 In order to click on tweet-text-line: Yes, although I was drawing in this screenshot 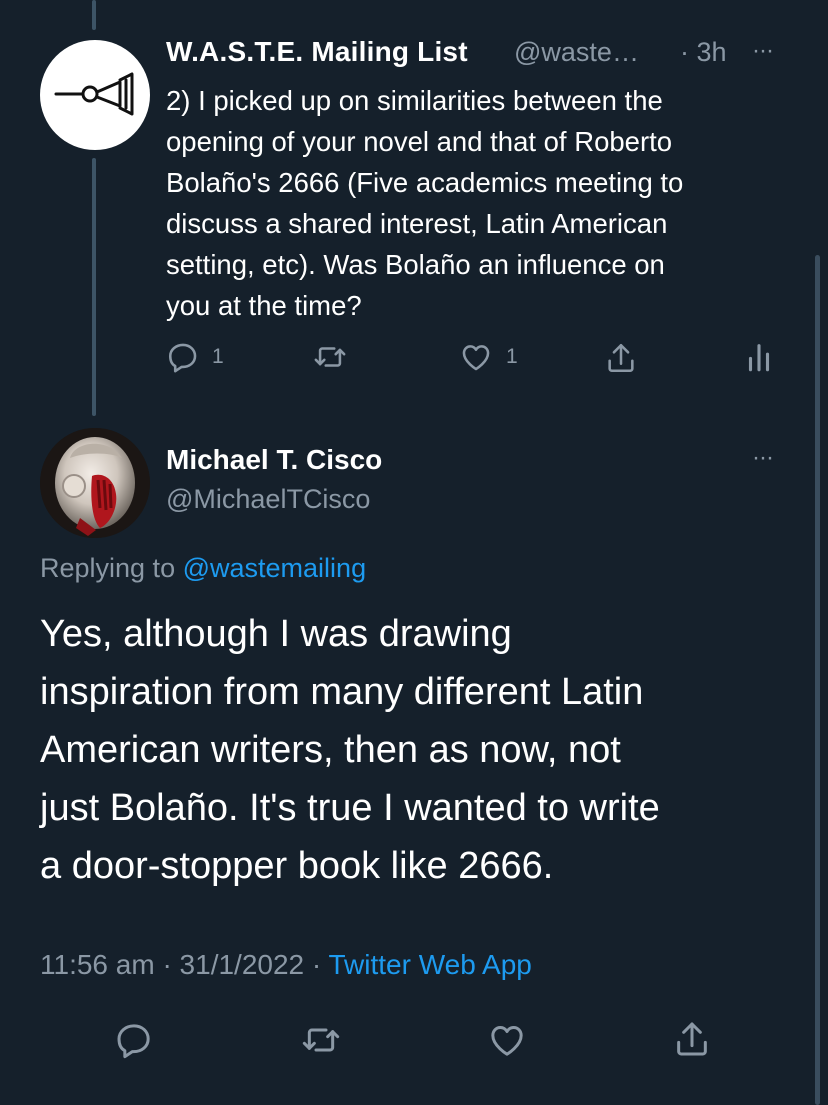, I will do `click(276, 634)`.